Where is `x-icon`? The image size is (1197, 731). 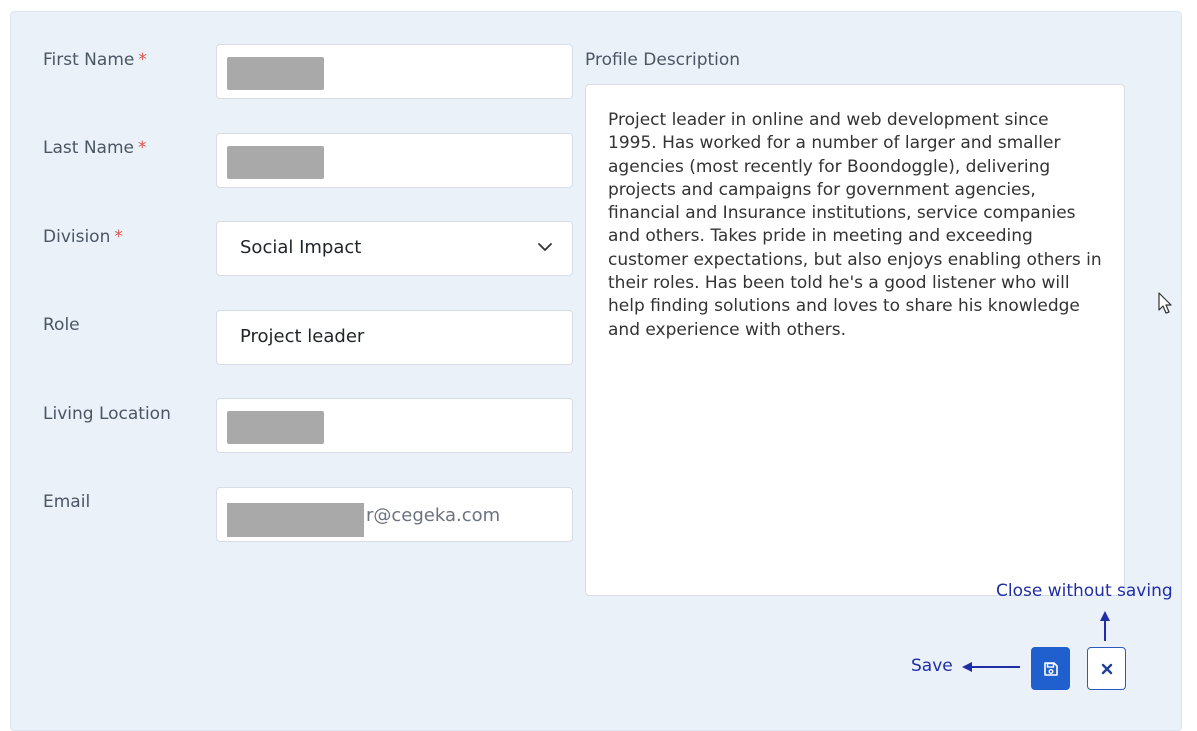
x-icon is located at coordinates (1106, 668).